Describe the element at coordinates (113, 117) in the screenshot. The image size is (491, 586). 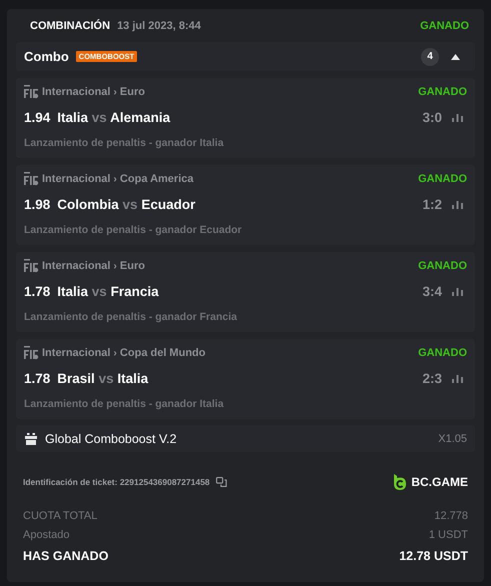
I see `match-teams: Italia vs Alemania` at that location.